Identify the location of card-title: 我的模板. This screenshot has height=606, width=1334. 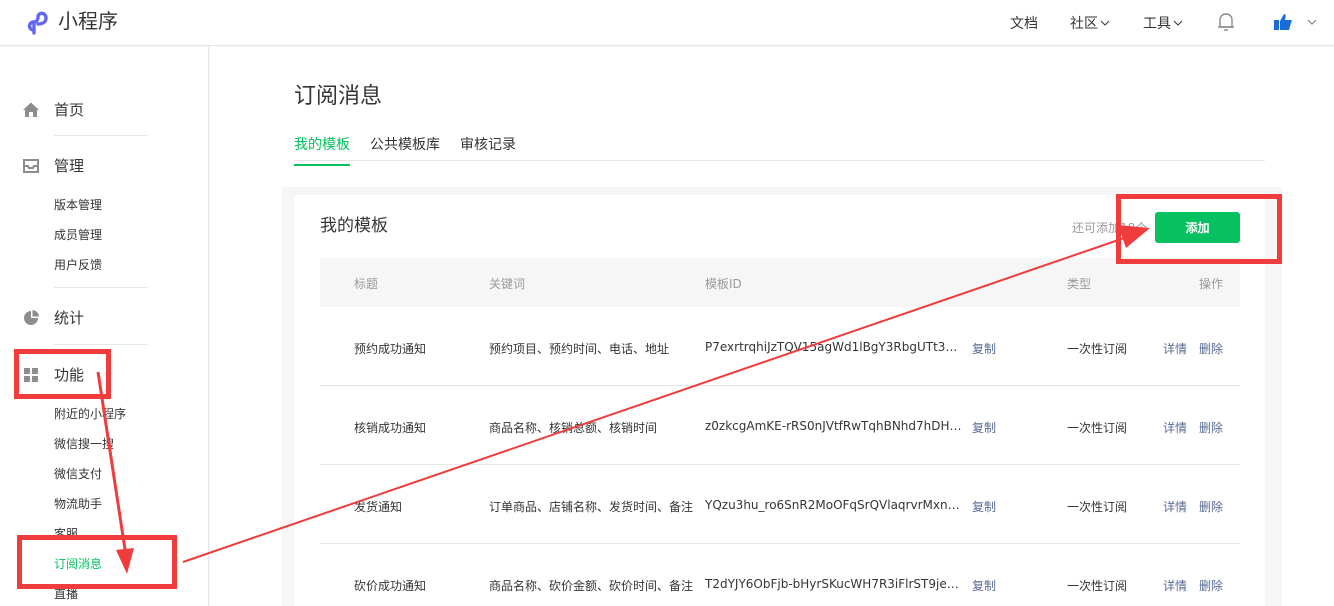
(354, 226).